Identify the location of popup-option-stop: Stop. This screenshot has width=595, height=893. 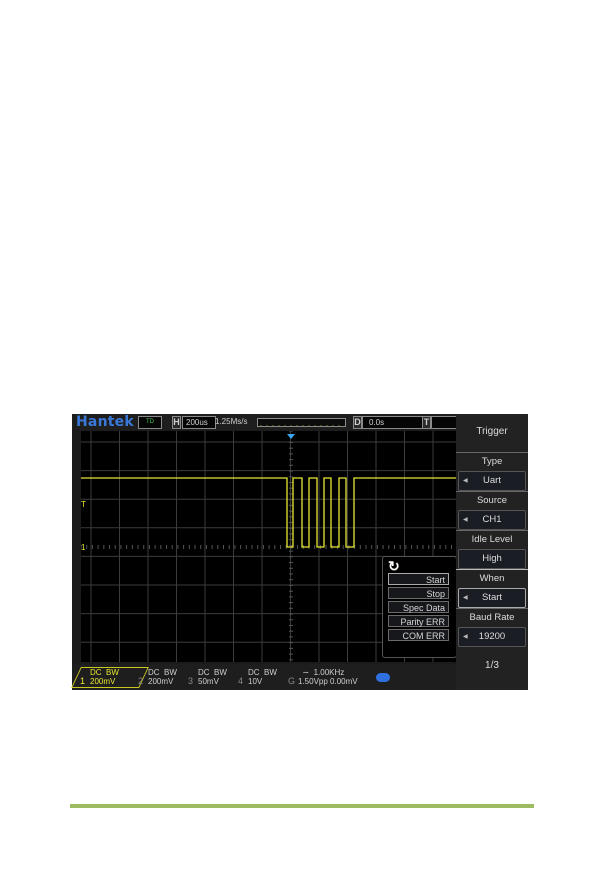
(418, 593).